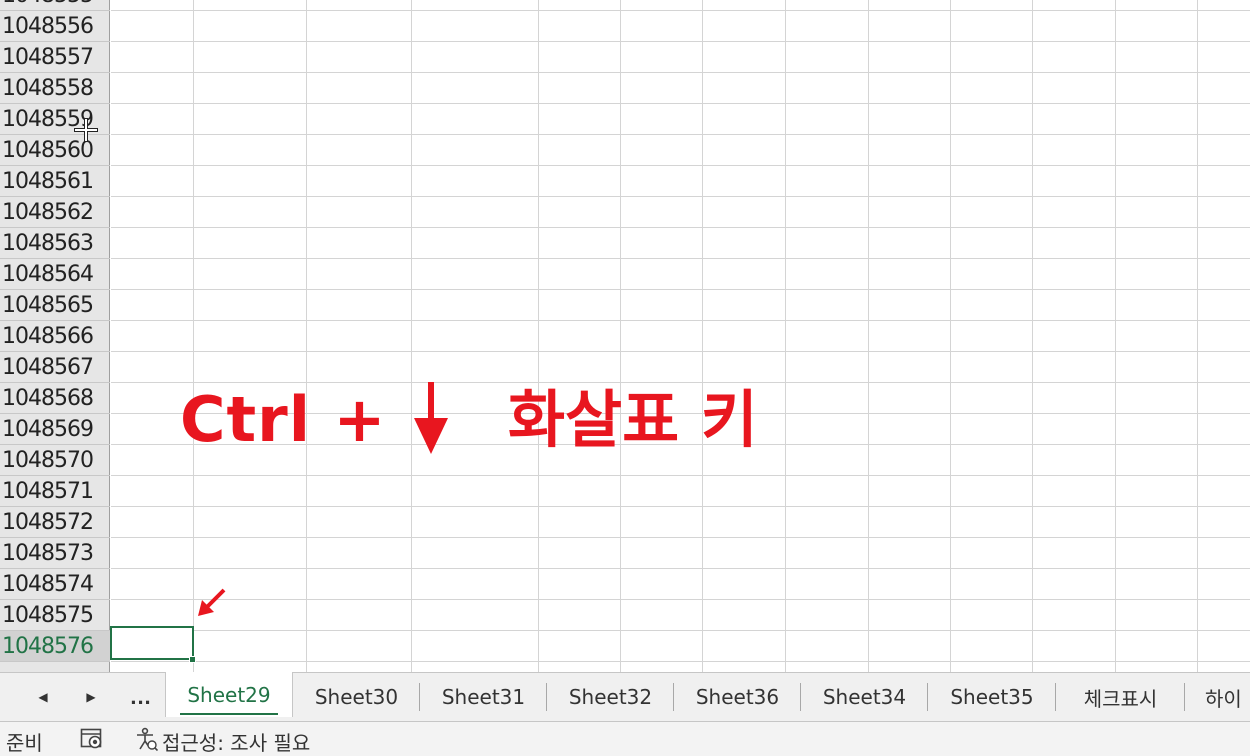  I want to click on tab-label: Sheet30, so click(356, 697).